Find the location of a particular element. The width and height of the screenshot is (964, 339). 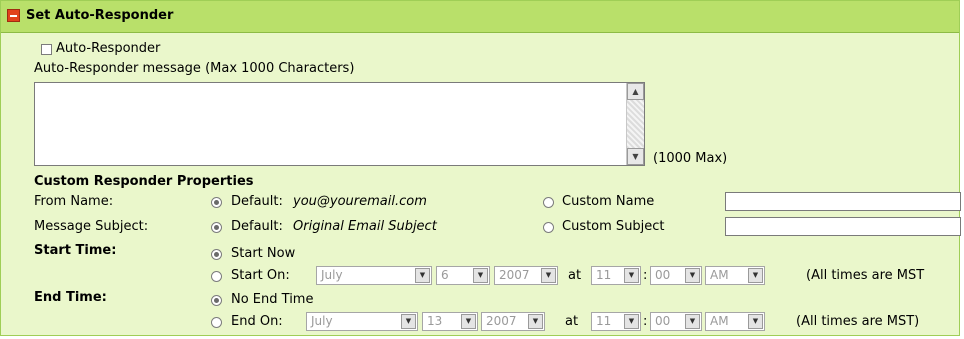

subject-default-prefix: Default: is located at coordinates (257, 226).